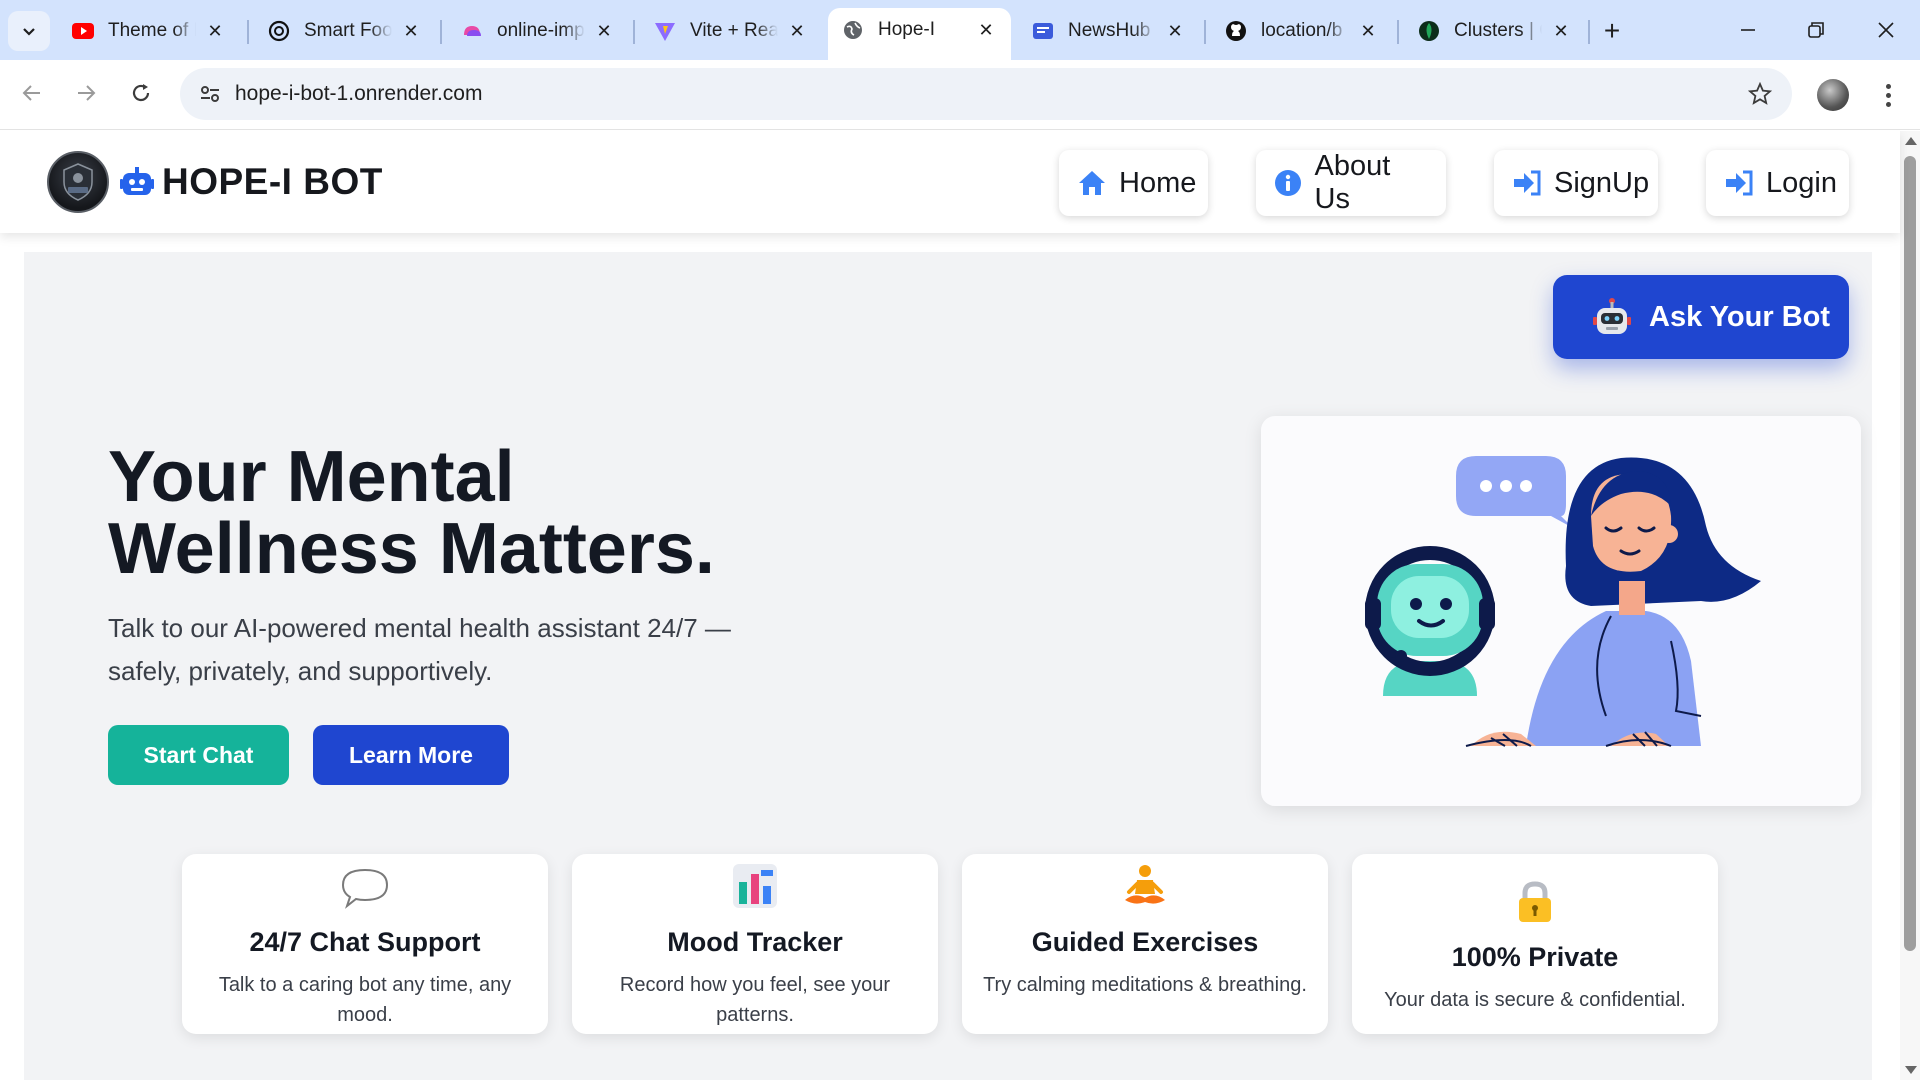 The width and height of the screenshot is (1920, 1080). What do you see at coordinates (755, 886) in the screenshot?
I see `bar-chart-icon` at bounding box center [755, 886].